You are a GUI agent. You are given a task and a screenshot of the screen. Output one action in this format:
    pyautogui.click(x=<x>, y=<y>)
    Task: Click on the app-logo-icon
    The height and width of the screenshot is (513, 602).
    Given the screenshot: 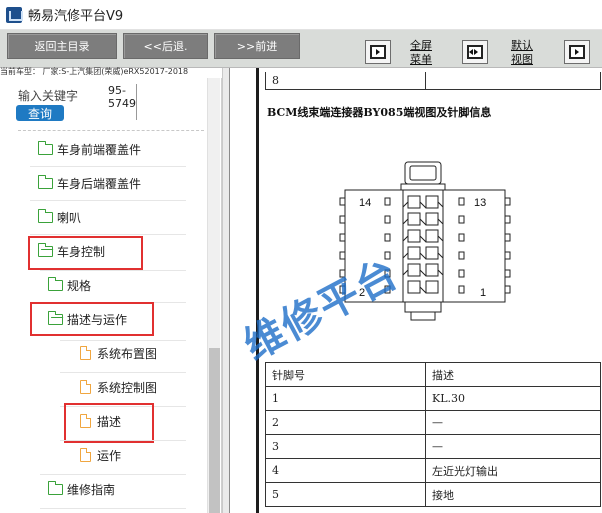 What is the action you would take?
    pyautogui.click(x=14, y=14)
    